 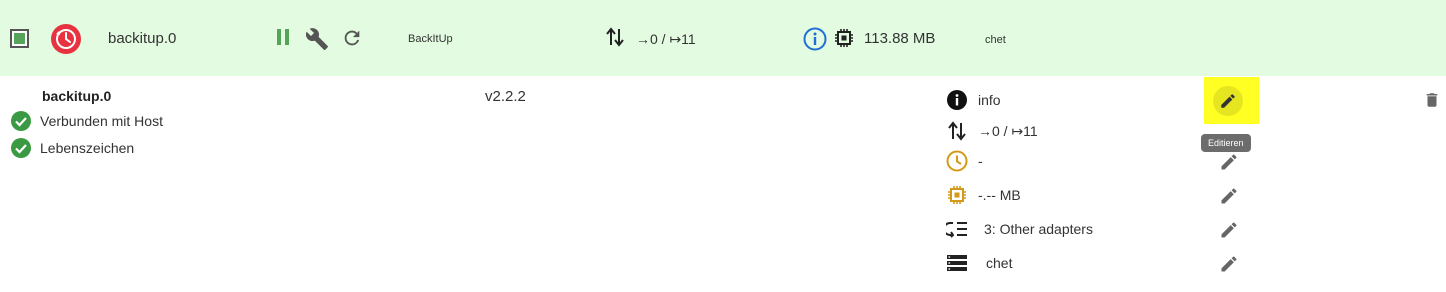 I want to click on status-connected: Verbunden mit Host, so click(x=87, y=121).